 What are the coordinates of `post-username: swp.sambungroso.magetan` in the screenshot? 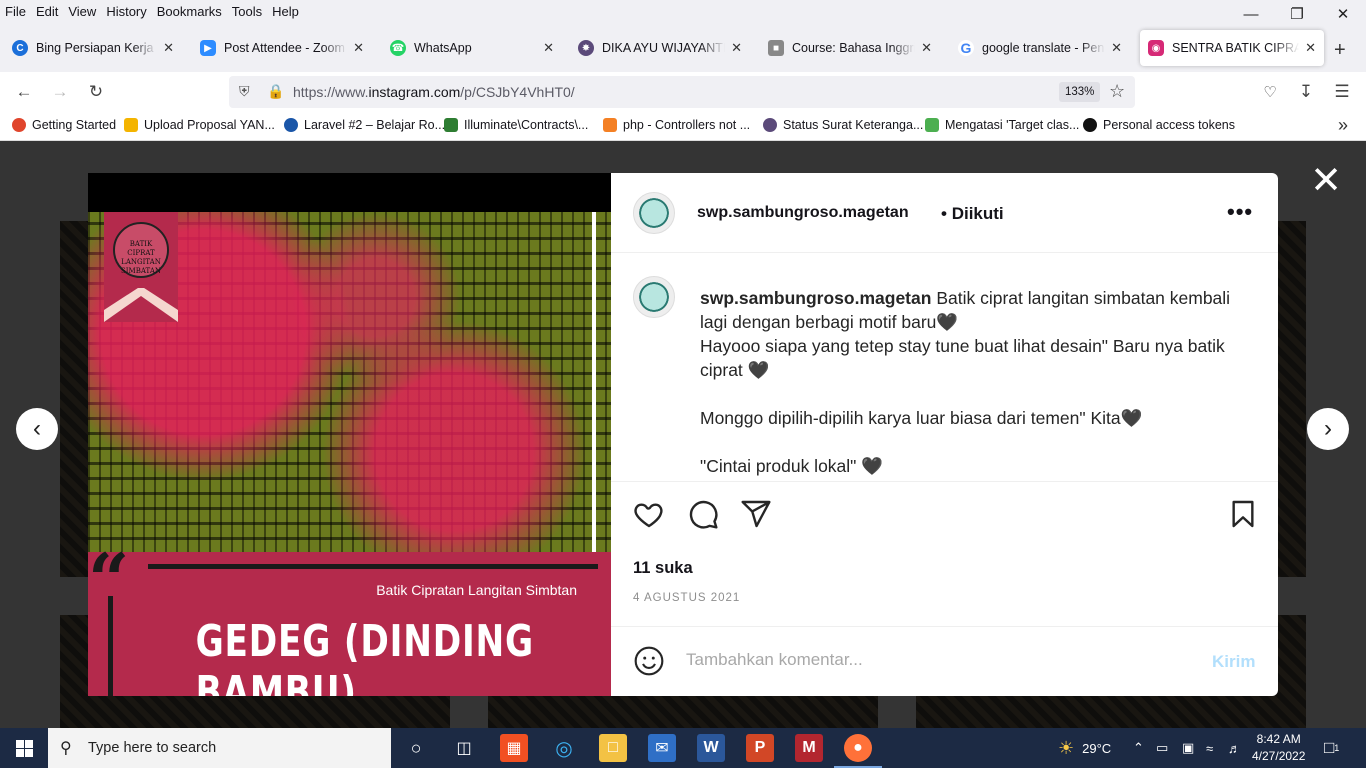 It's located at (803, 213).